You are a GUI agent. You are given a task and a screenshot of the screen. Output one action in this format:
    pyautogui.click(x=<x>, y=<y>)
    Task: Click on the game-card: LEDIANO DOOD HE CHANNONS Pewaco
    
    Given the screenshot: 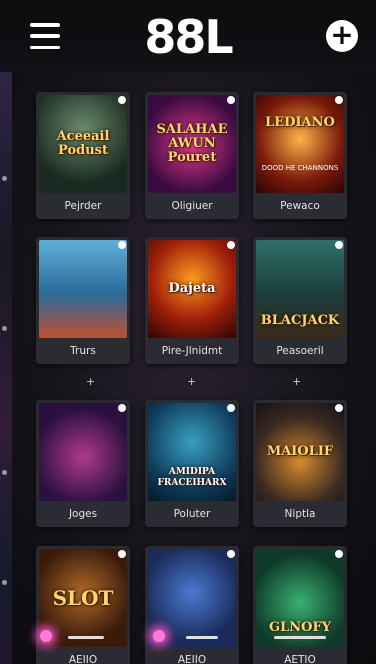 What is the action you would take?
    pyautogui.click(x=300, y=155)
    